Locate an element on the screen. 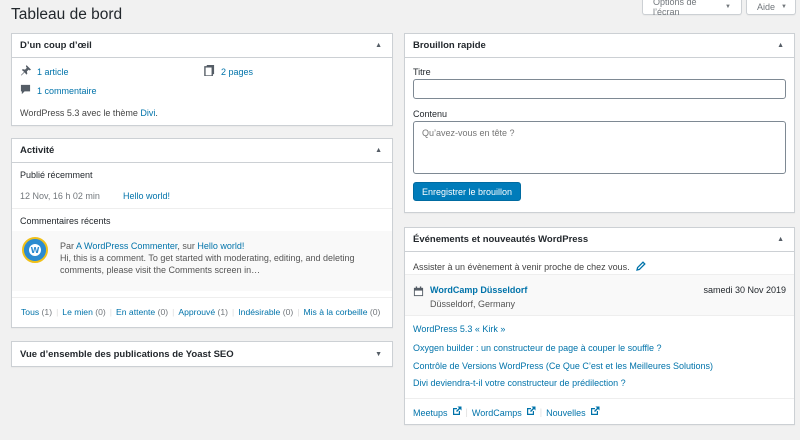 Image resolution: width=800 pixels, height=440 pixels. filter-trash: Mis à la corbeille (0) is located at coordinates (341, 312).